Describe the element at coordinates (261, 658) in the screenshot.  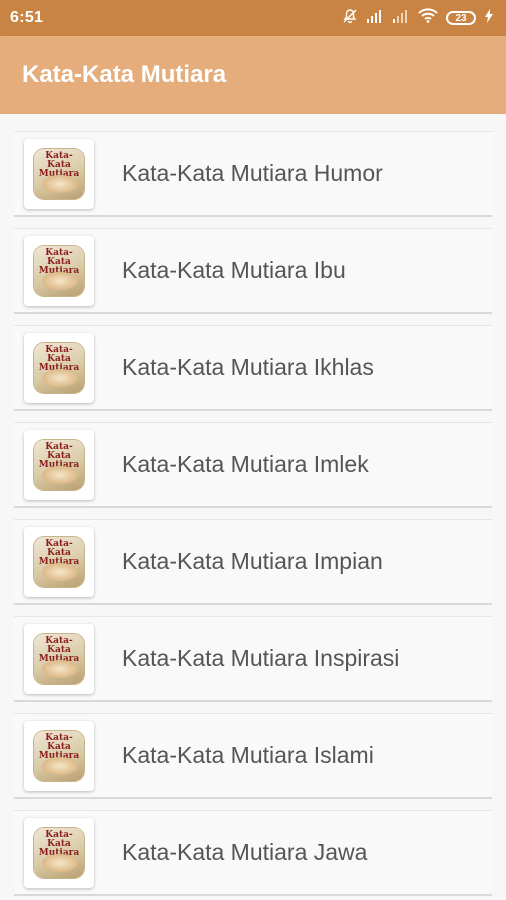
I see `list-item-label: Kata-Kata Mutiara Inspirasi` at that location.